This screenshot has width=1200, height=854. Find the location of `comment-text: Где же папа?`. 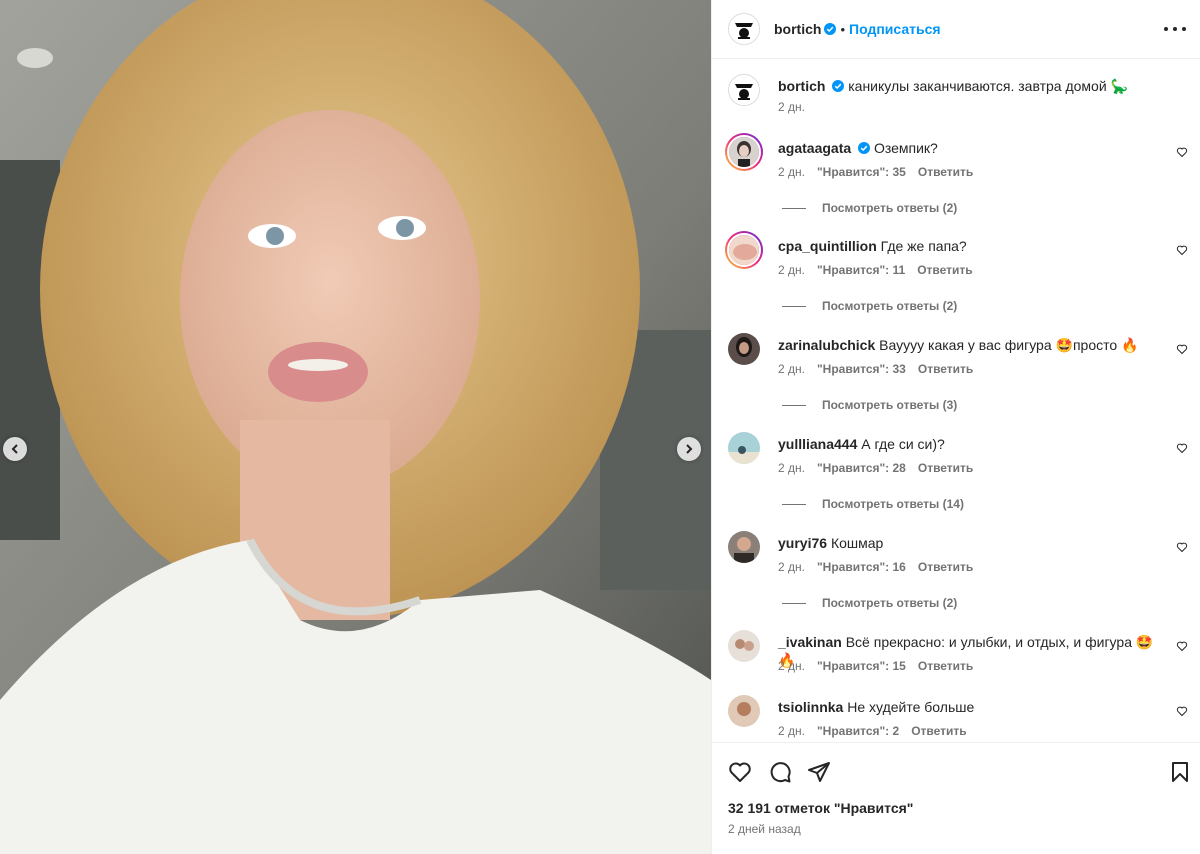

comment-text: Где же папа? is located at coordinates (923, 246).